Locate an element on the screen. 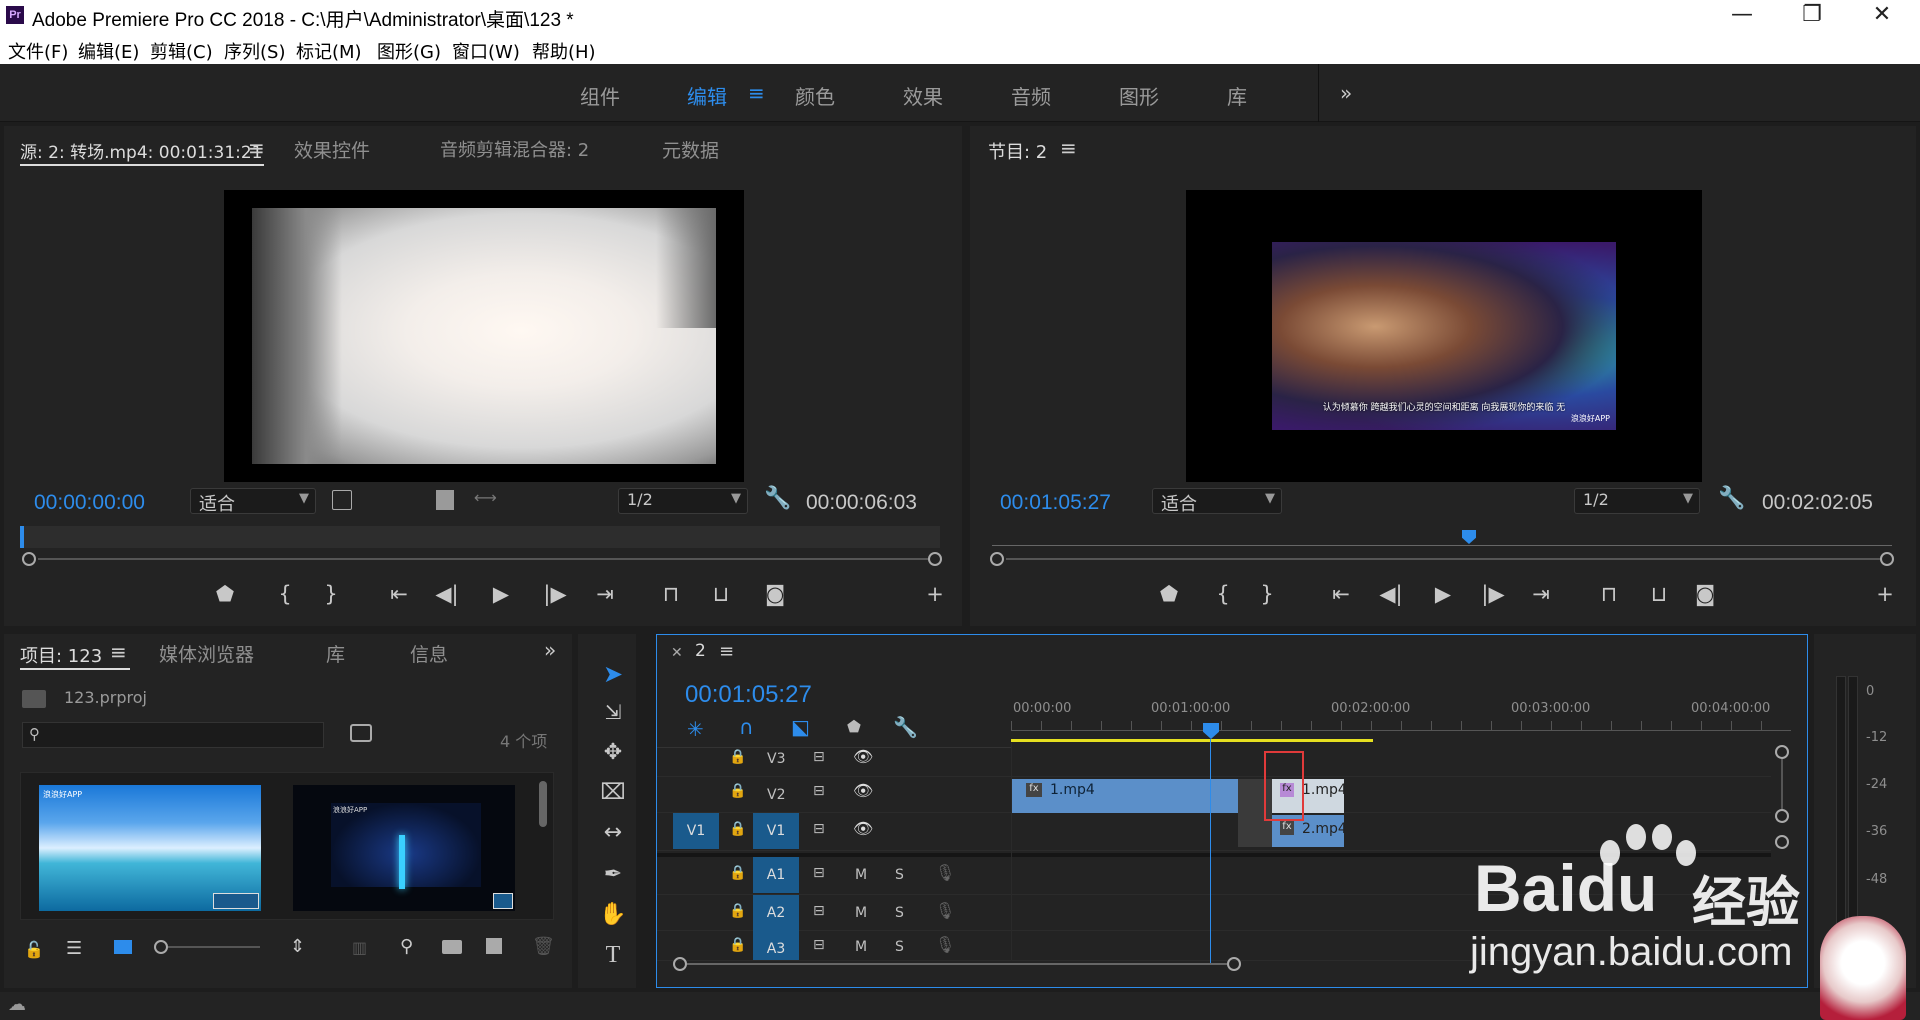  thumbnail-dark-clip: 浪浪好APP is located at coordinates (404, 848).